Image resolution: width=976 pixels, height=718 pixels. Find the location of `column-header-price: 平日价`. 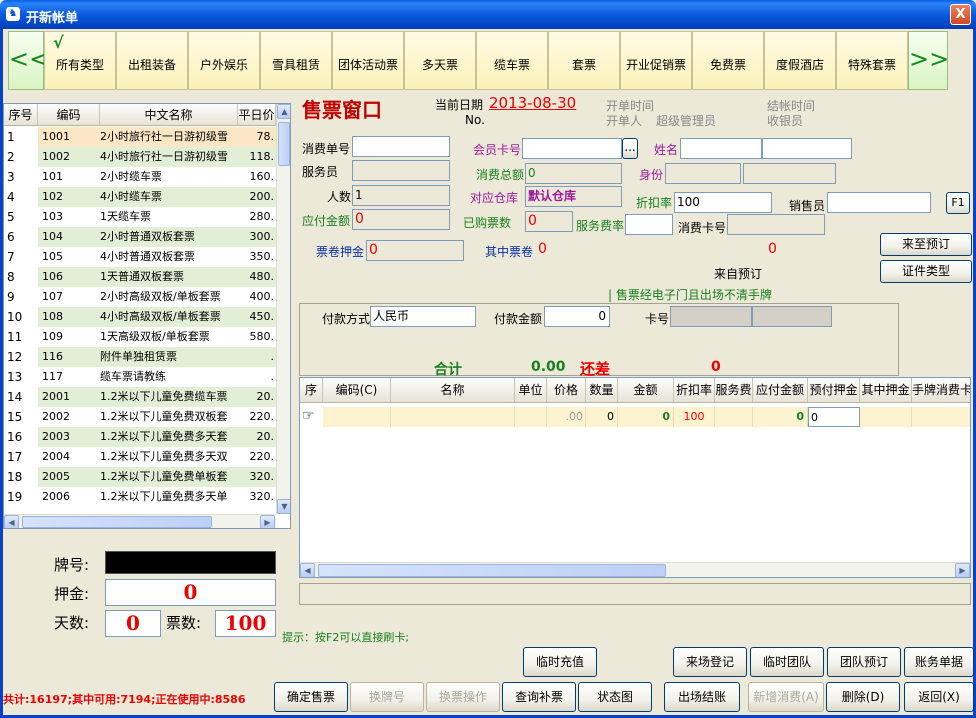

column-header-price: 平日价 is located at coordinates (257, 115).